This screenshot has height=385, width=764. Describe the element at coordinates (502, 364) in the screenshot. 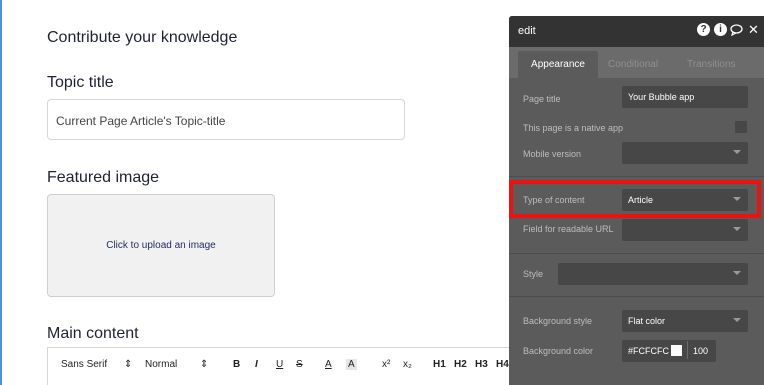

I see `heading-4-button: H4` at that location.